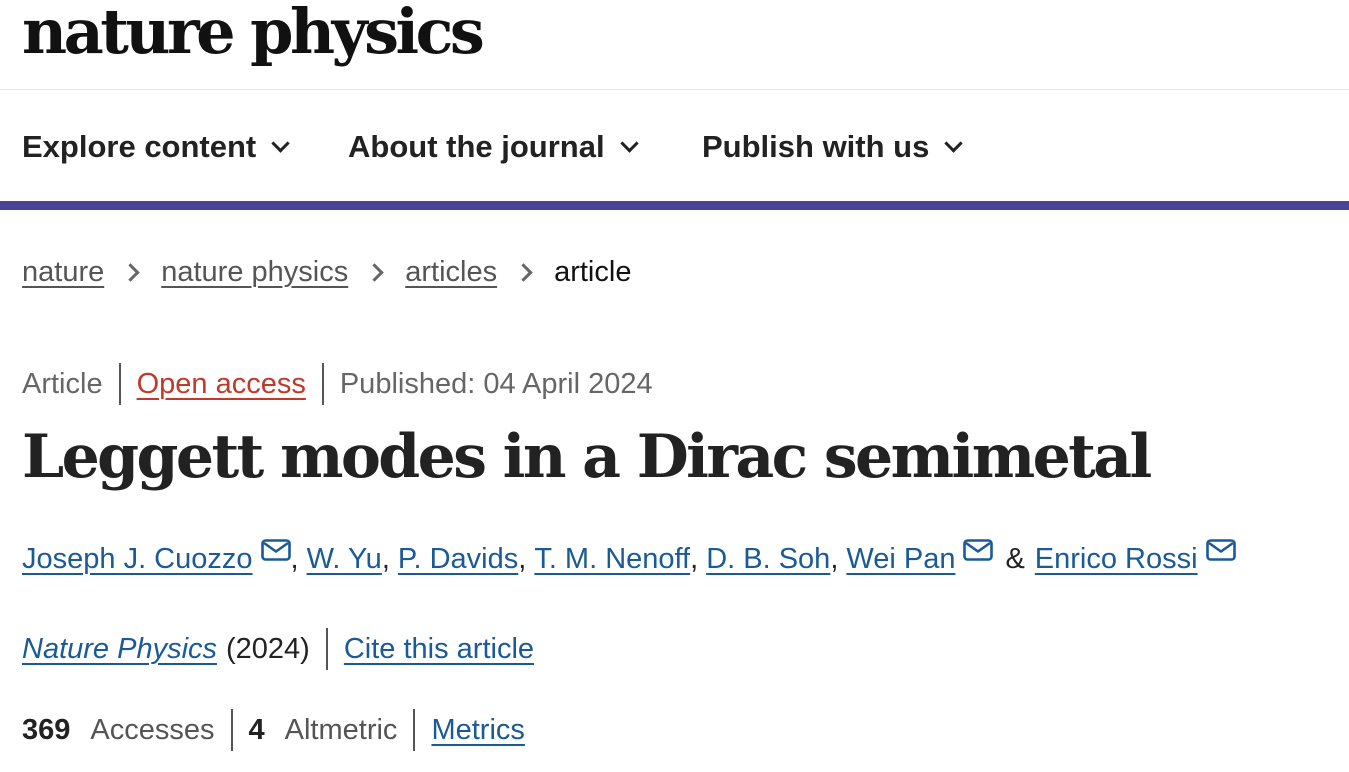 The height and width of the screenshot is (772, 1349). What do you see at coordinates (451, 272) in the screenshot?
I see `breadcrumb-articles: articles` at bounding box center [451, 272].